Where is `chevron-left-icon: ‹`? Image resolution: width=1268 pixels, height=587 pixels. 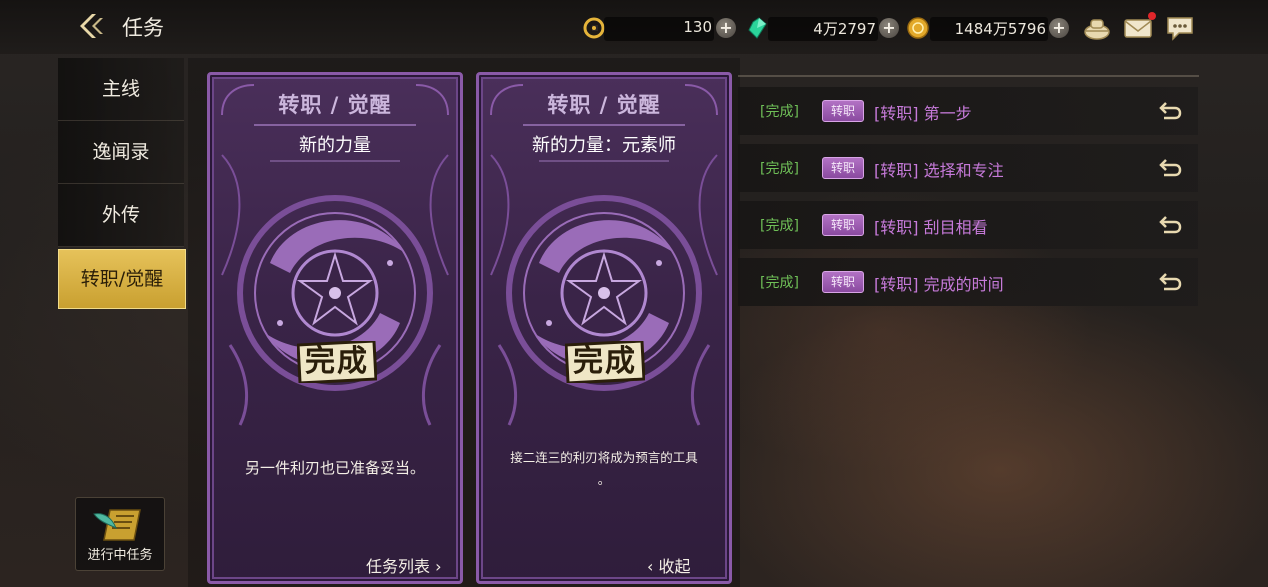
chevron-left-icon: ‹ is located at coordinates (650, 566).